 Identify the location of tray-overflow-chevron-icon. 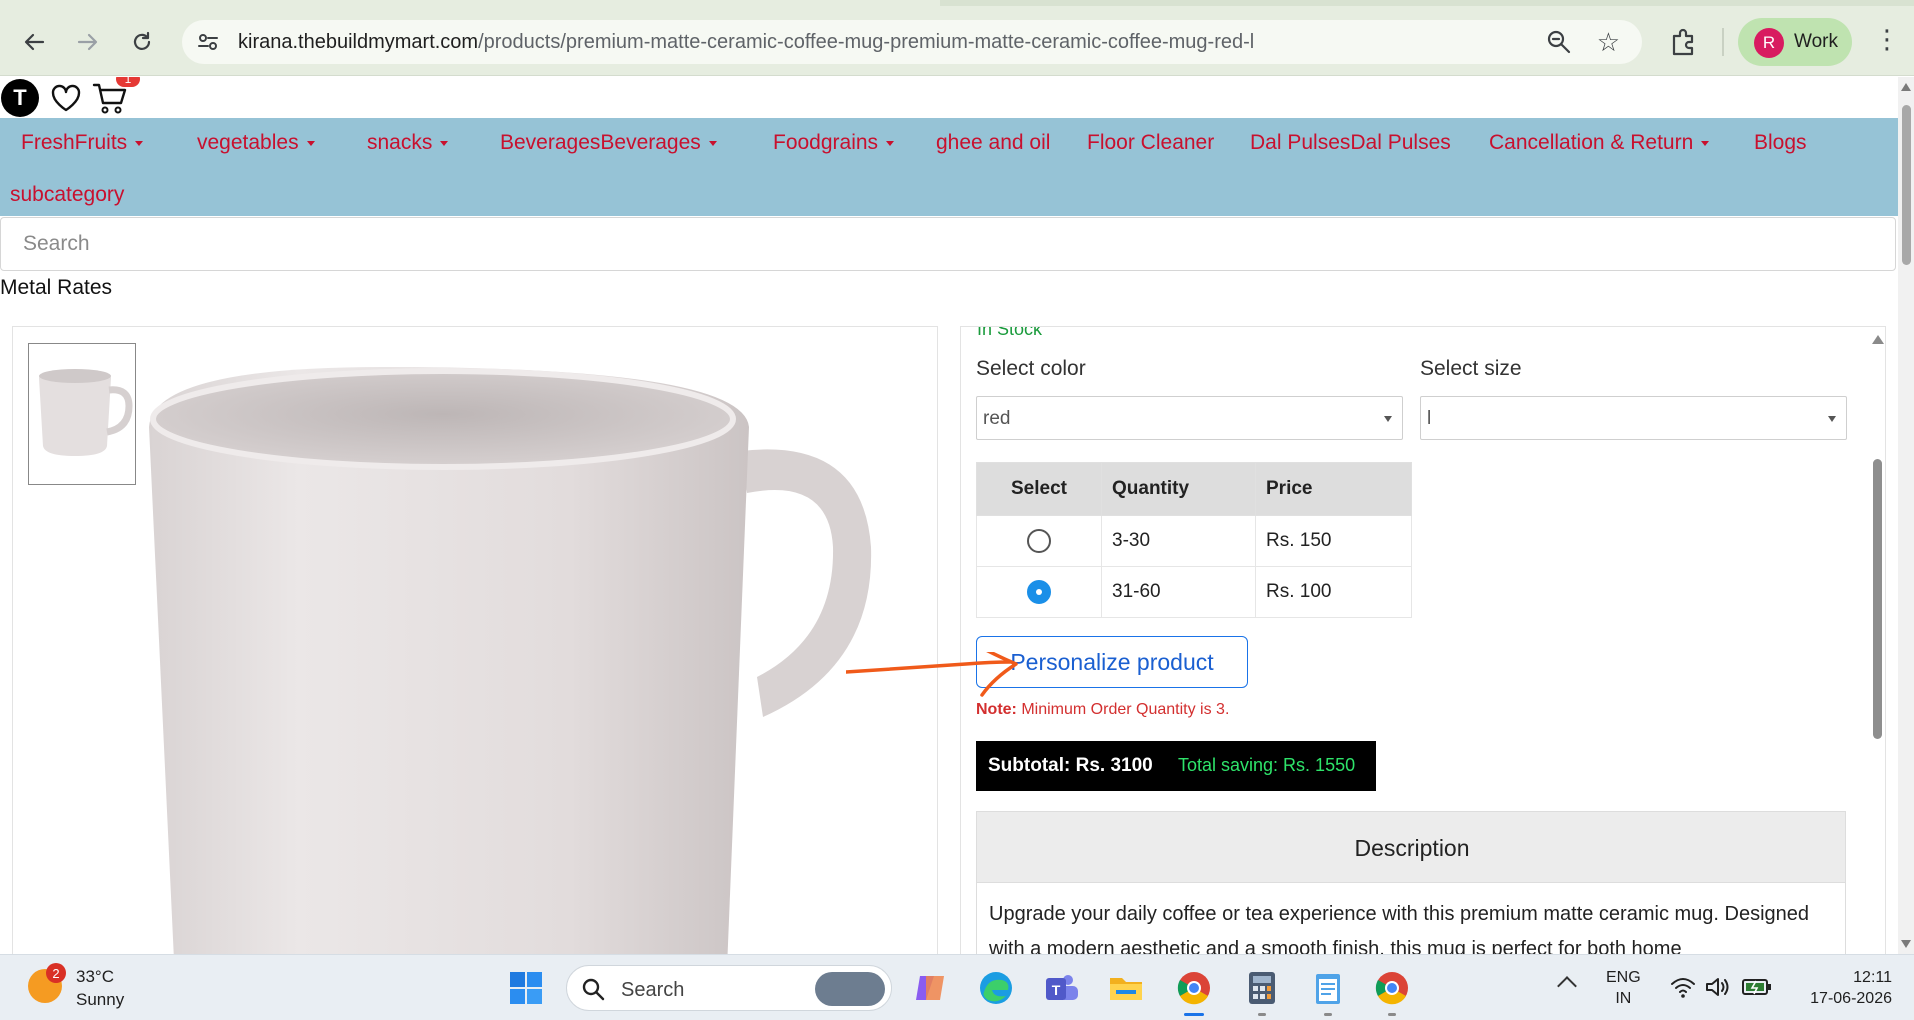
(1567, 986).